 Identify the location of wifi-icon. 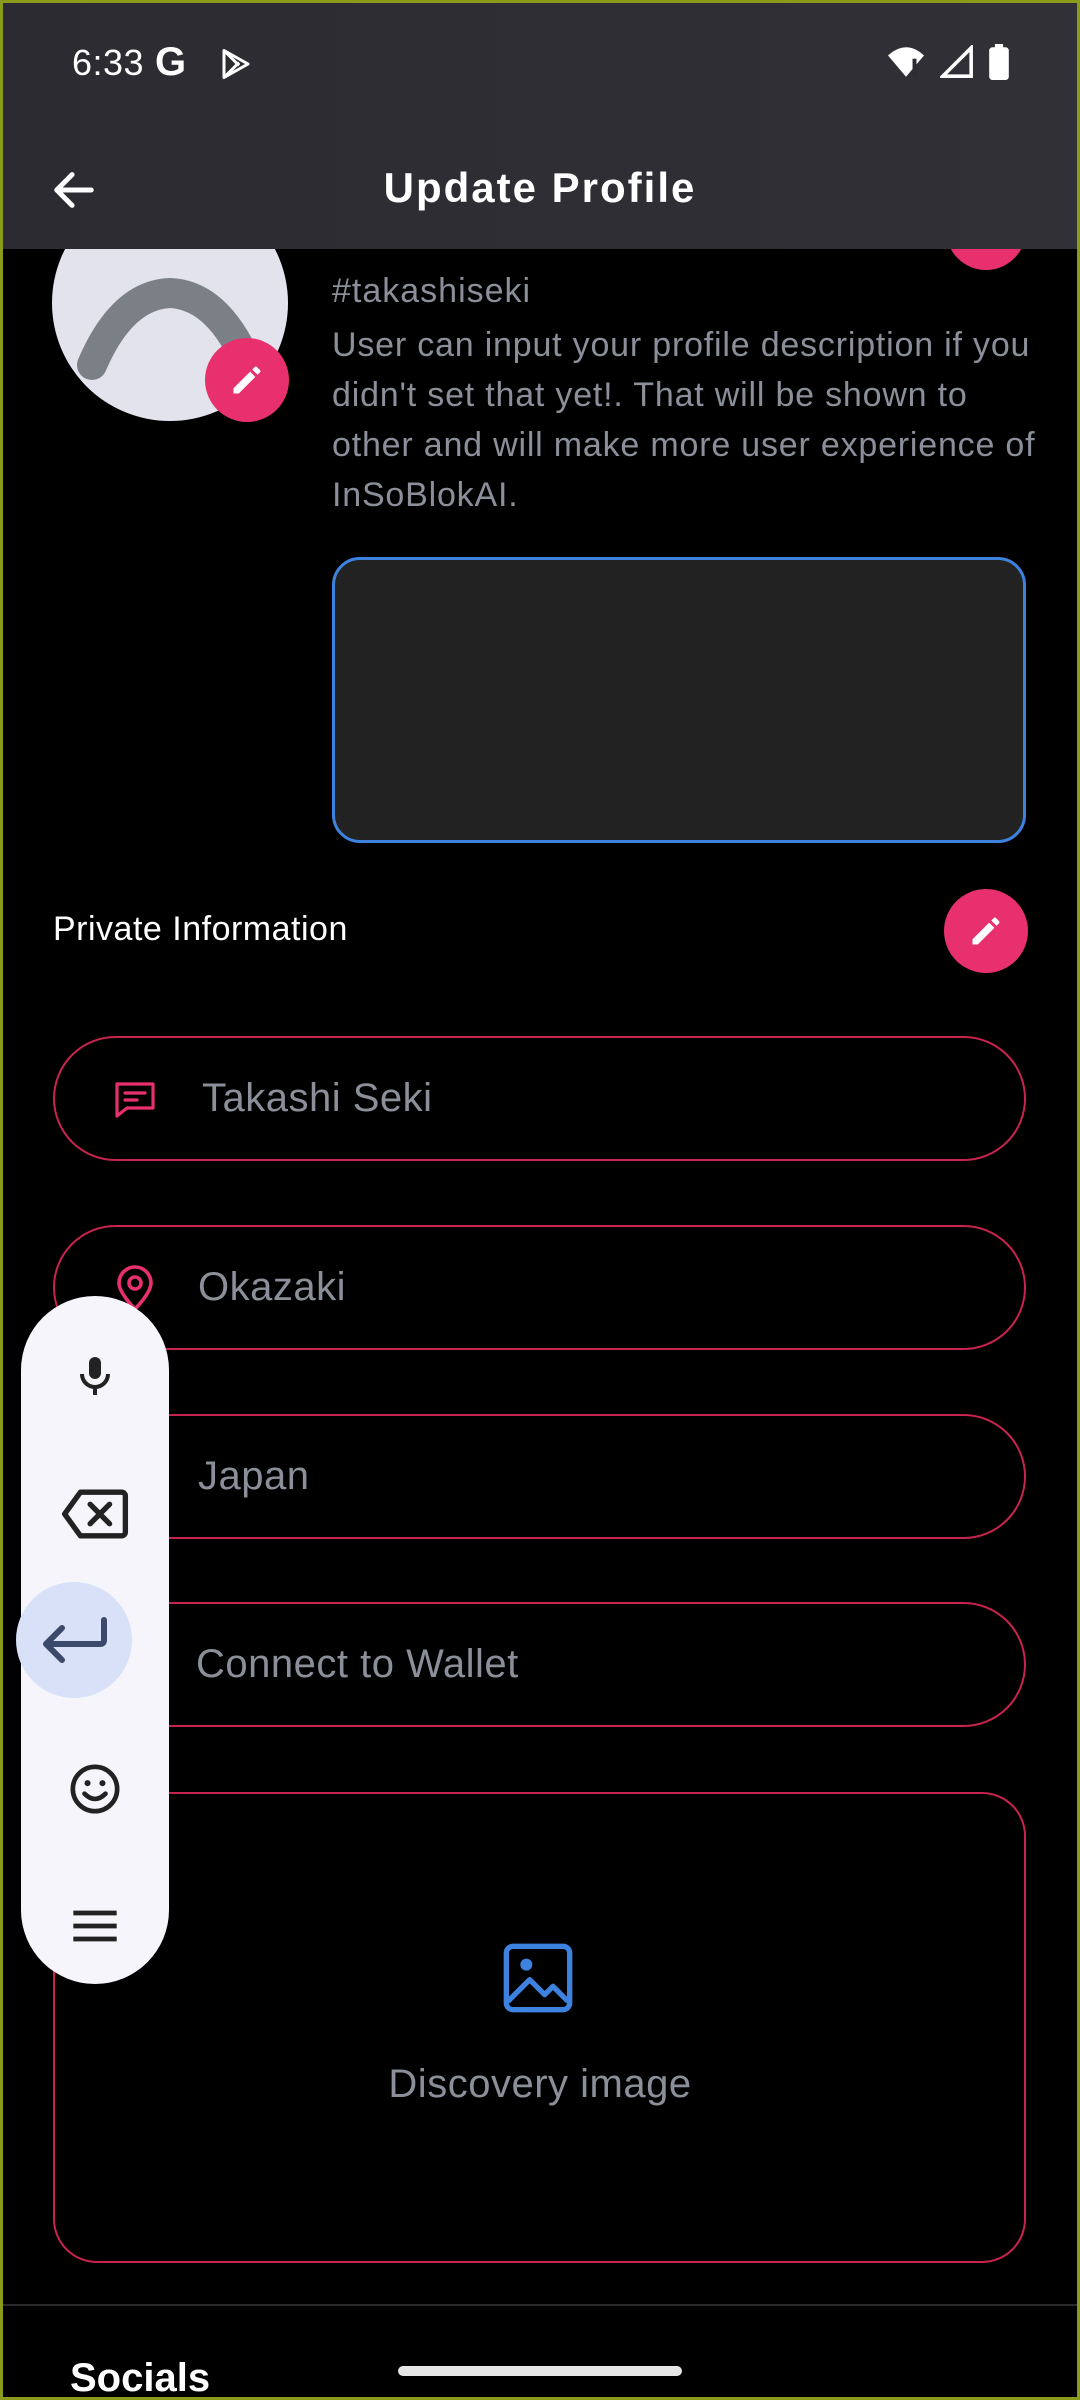
(906, 62).